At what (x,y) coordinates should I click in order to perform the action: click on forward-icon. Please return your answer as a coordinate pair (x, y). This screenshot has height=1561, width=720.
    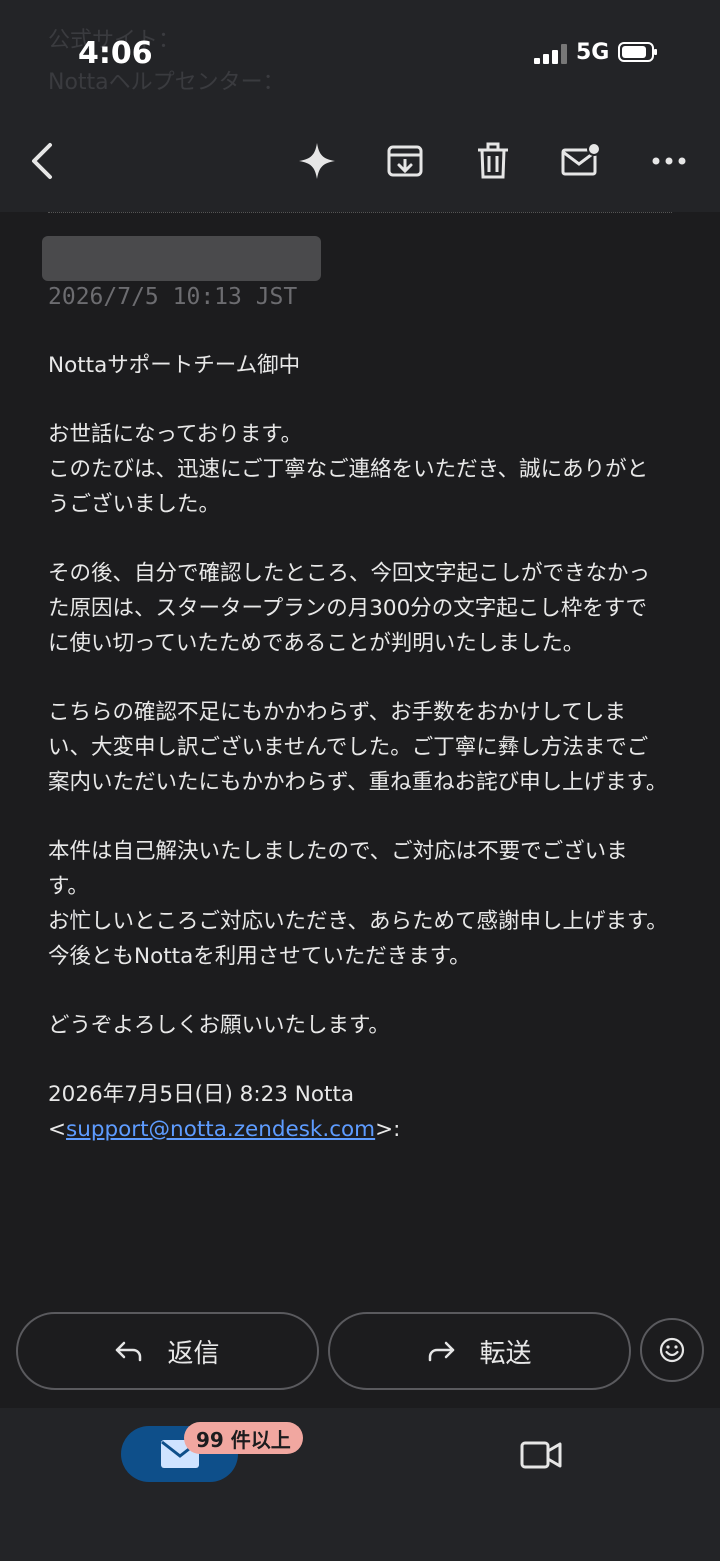
    Looking at the image, I should click on (442, 1351).